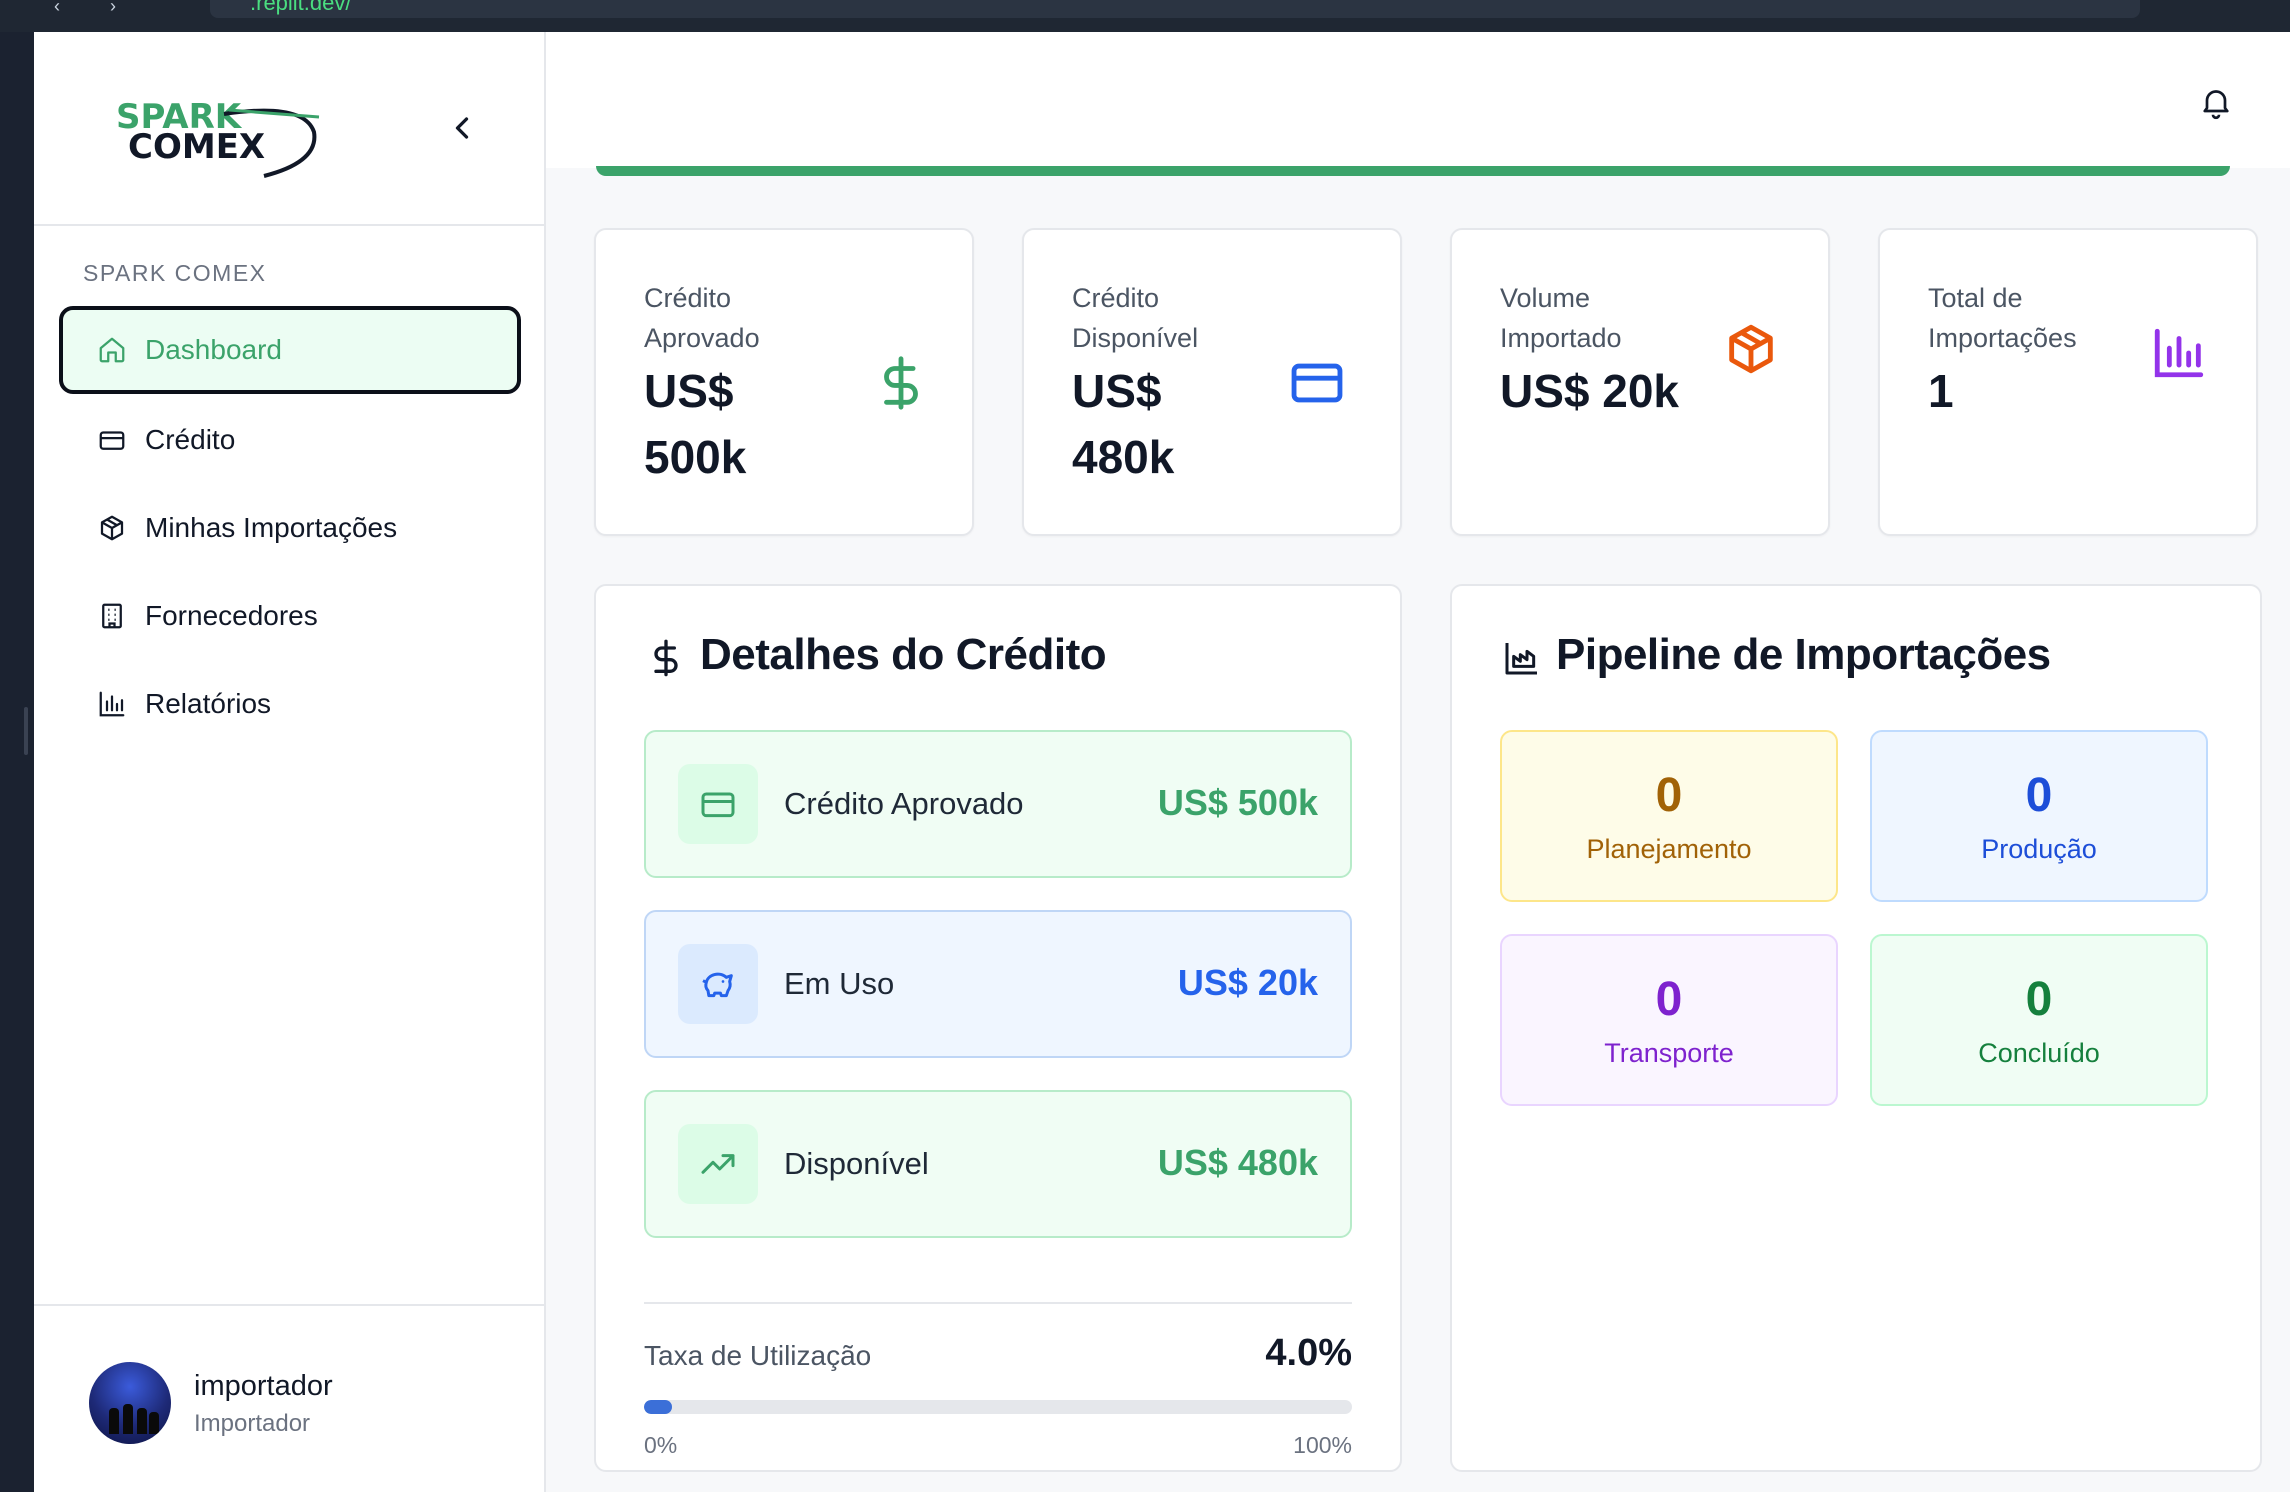 Image resolution: width=2290 pixels, height=1492 pixels. What do you see at coordinates (1237, 1162) in the screenshot?
I see `credit-row-value: US$ 480k` at bounding box center [1237, 1162].